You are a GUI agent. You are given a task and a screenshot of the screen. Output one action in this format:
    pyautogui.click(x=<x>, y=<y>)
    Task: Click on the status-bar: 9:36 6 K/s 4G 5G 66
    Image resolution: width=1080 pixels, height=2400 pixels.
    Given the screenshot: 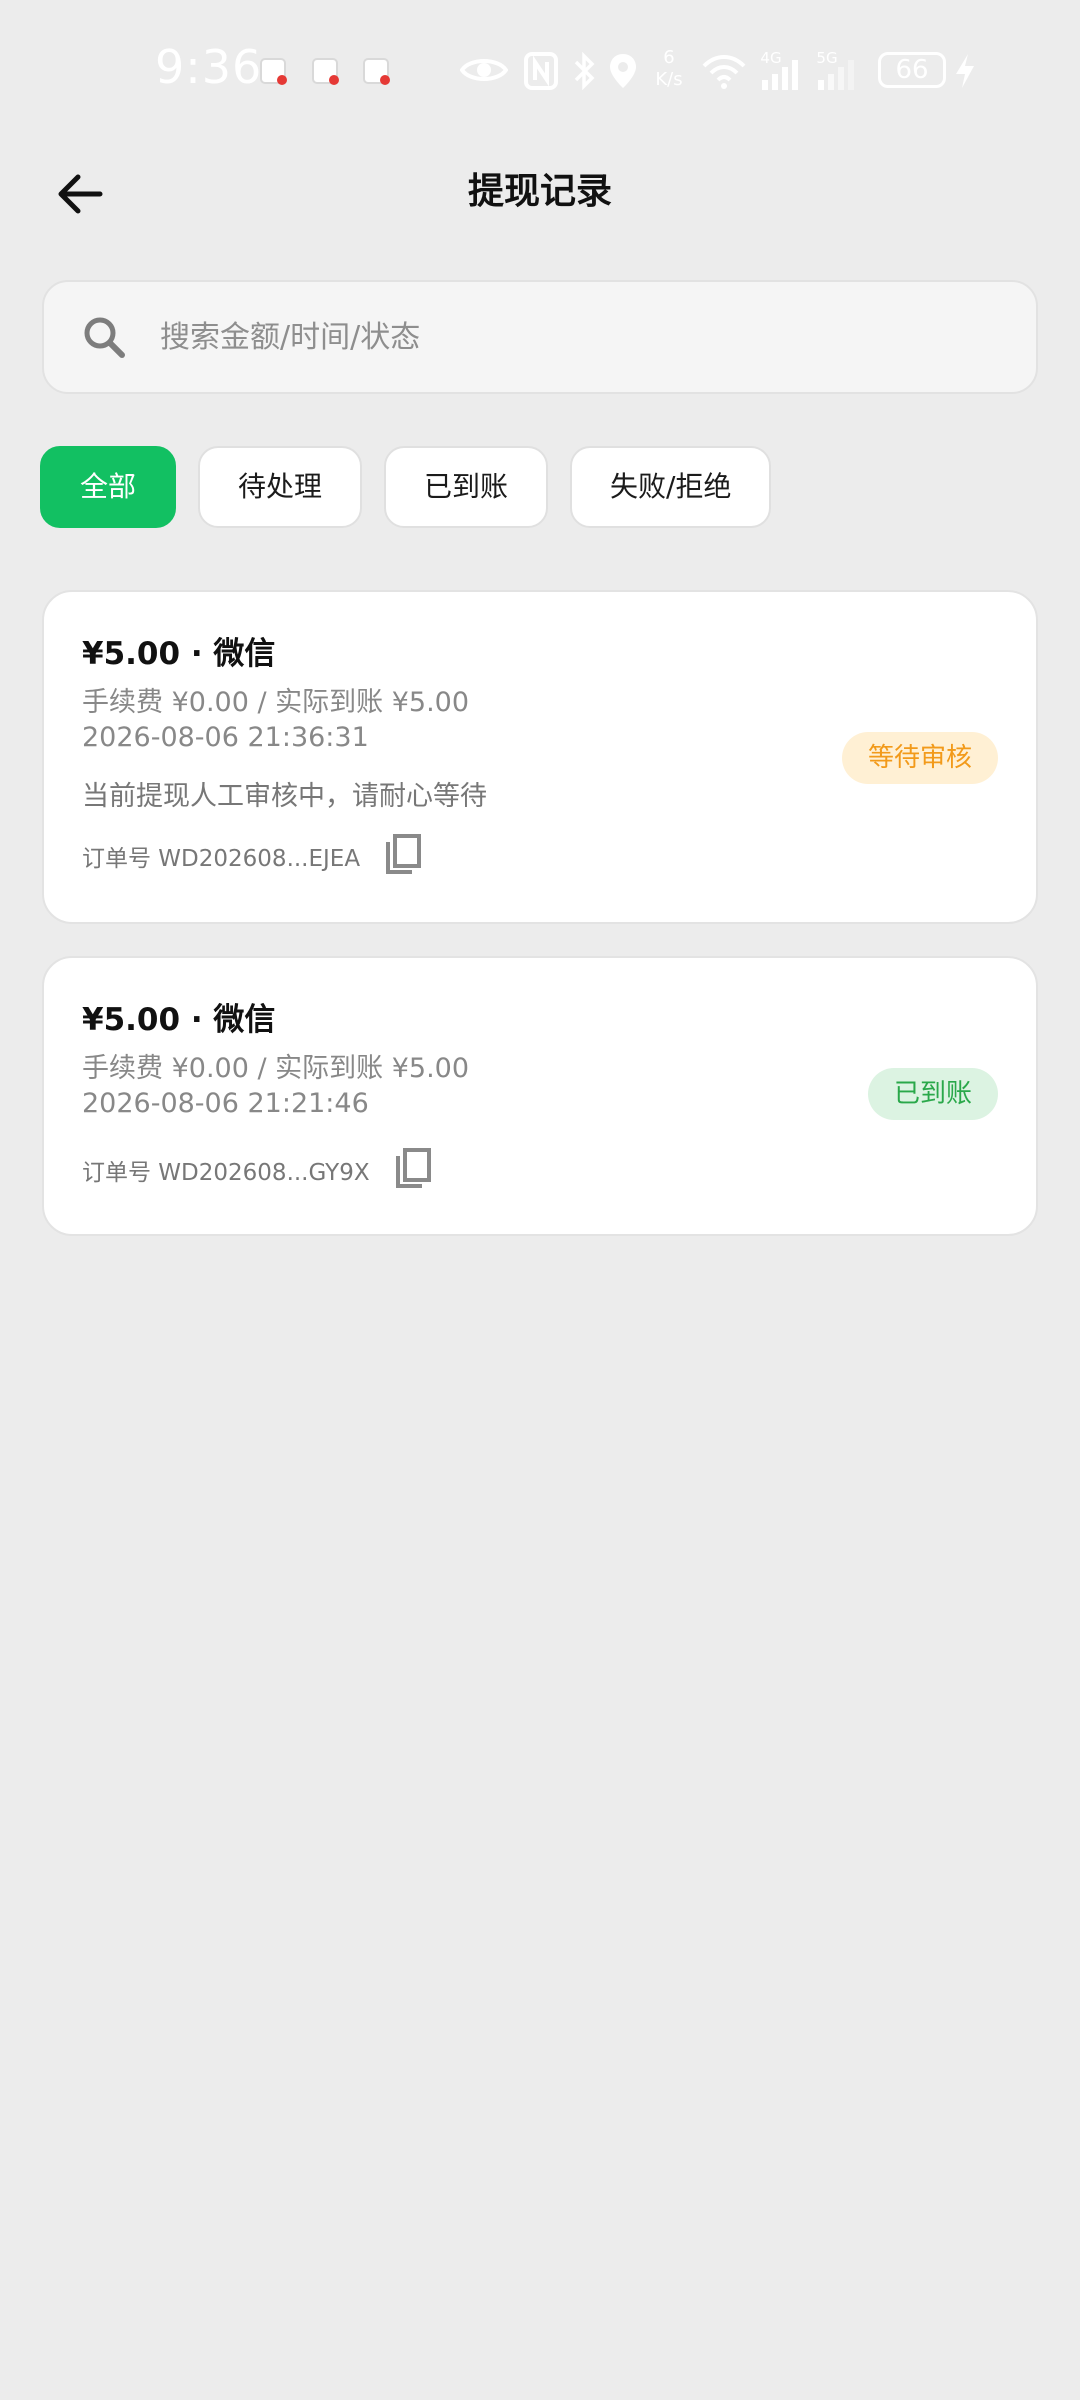 What is the action you would take?
    pyautogui.click(x=540, y=75)
    